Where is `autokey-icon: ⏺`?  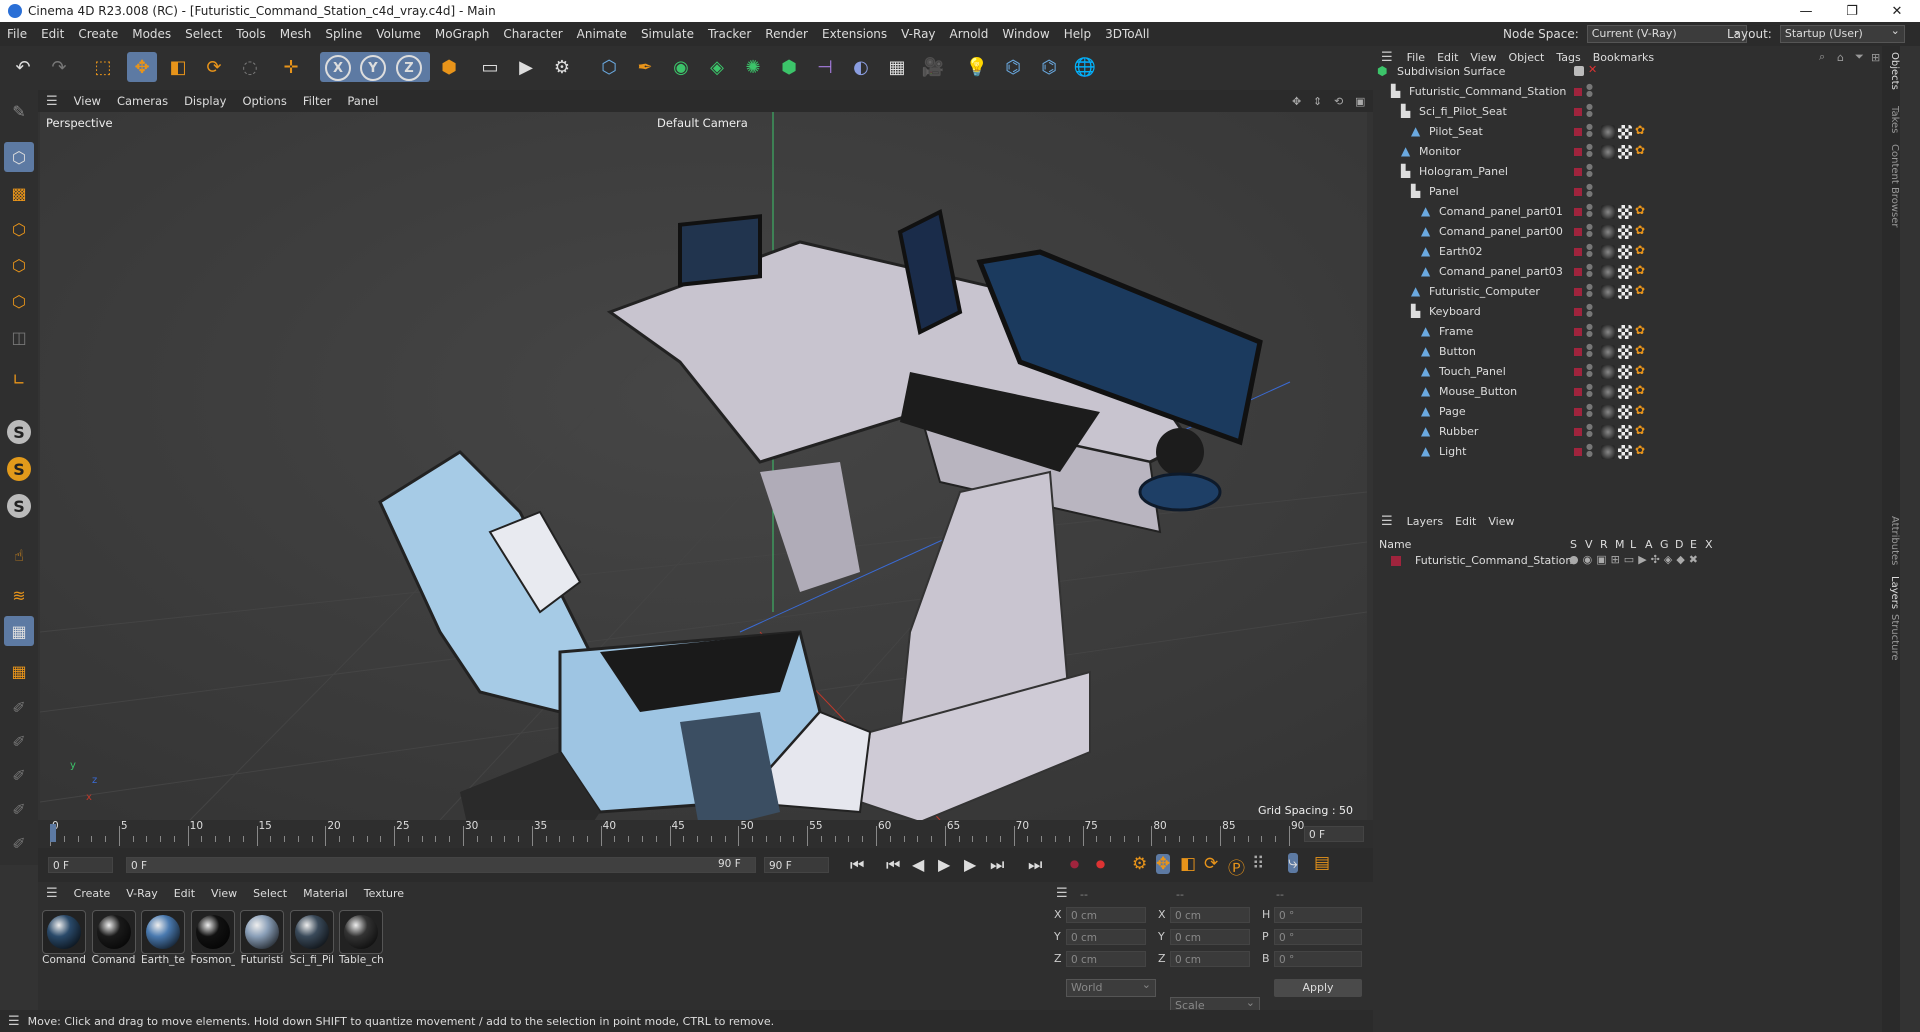 autokey-icon: ⏺ is located at coordinates (1100, 864).